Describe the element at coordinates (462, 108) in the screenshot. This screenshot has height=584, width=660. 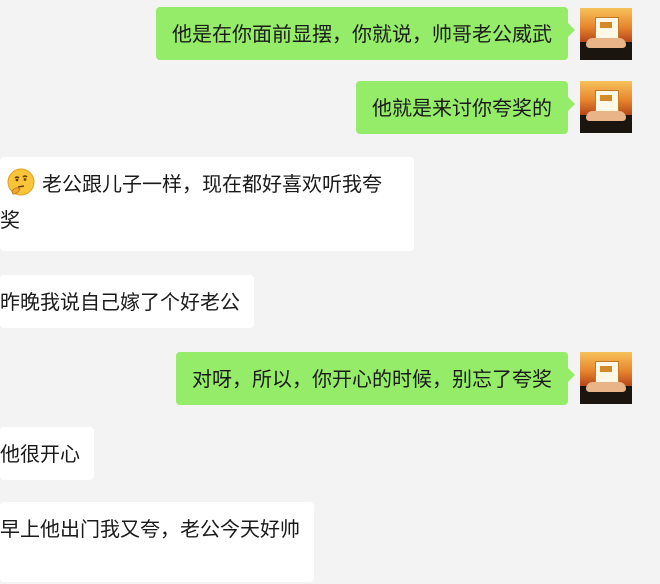
I see `message-text: 他就是来讨你夸奖的` at that location.